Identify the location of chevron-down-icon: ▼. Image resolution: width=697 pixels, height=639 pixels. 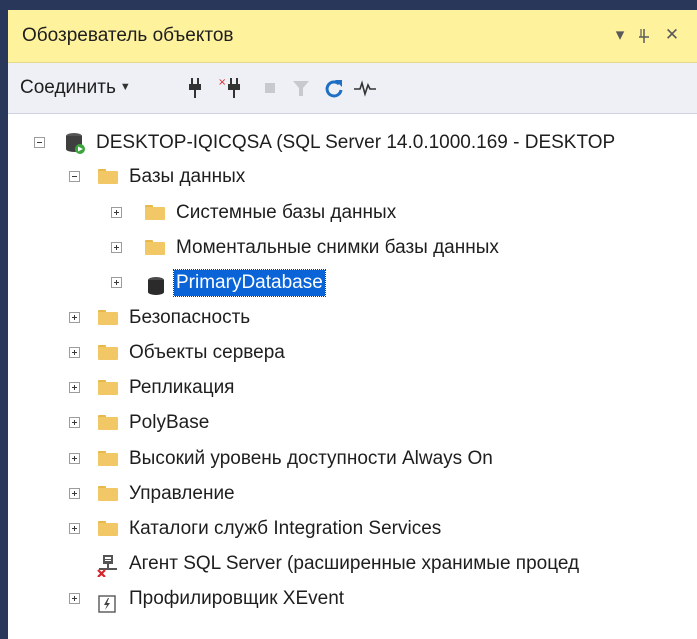
(125, 87).